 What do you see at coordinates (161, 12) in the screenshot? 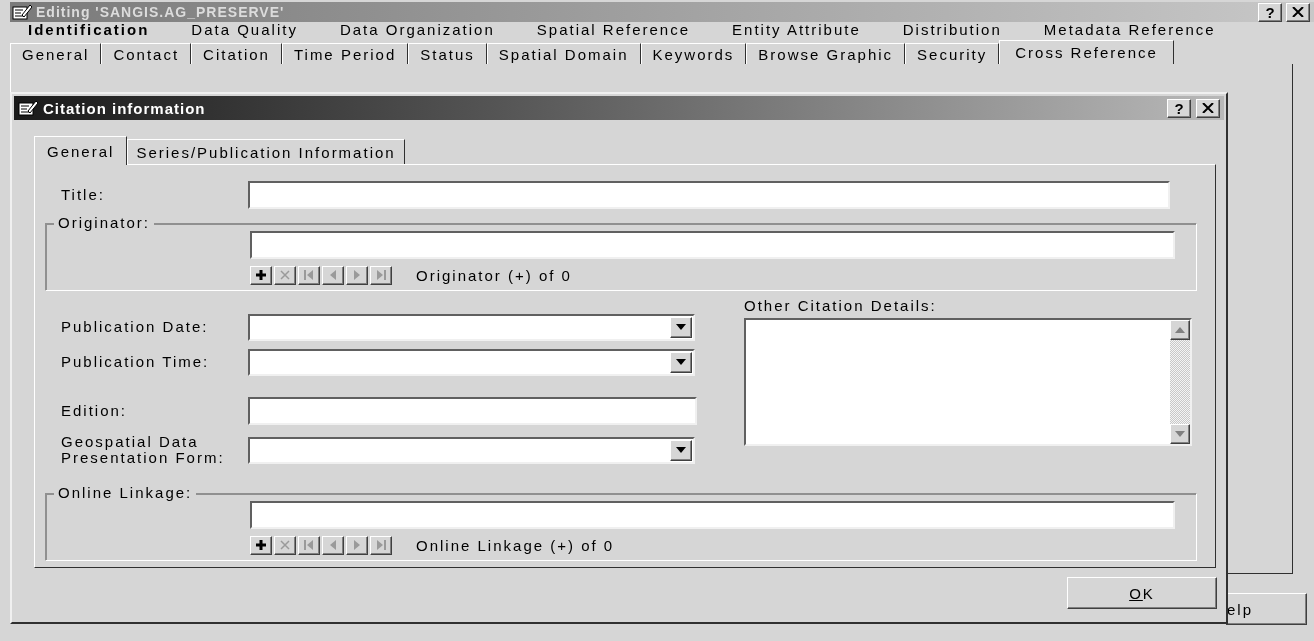
I see `window-title: Editing 'SANGIS.AG_PRESERVE'` at bounding box center [161, 12].